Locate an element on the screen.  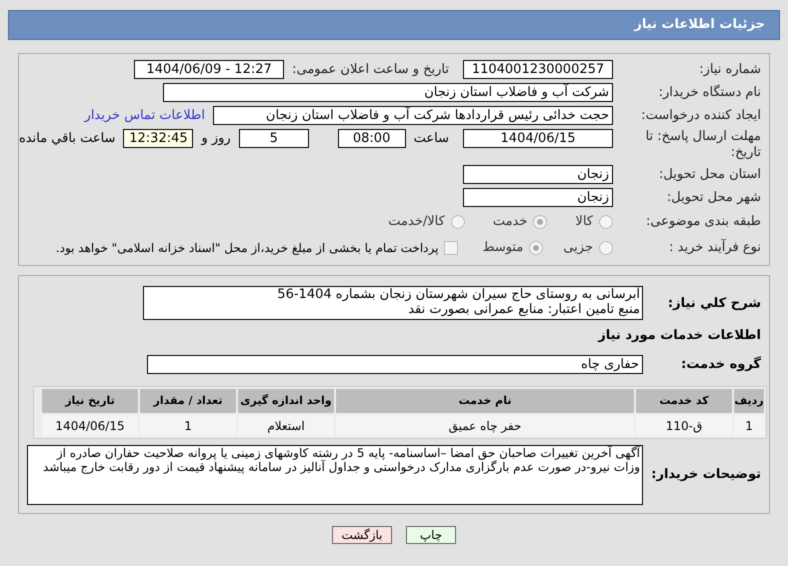
summary-textarea: آبرسانی به روستای حاج سیران شهرستان زنجان بشماره 1404-56 منبع تامین اعتبار: منابع عمرانی بصورت نقد is located at coordinates (393, 303).